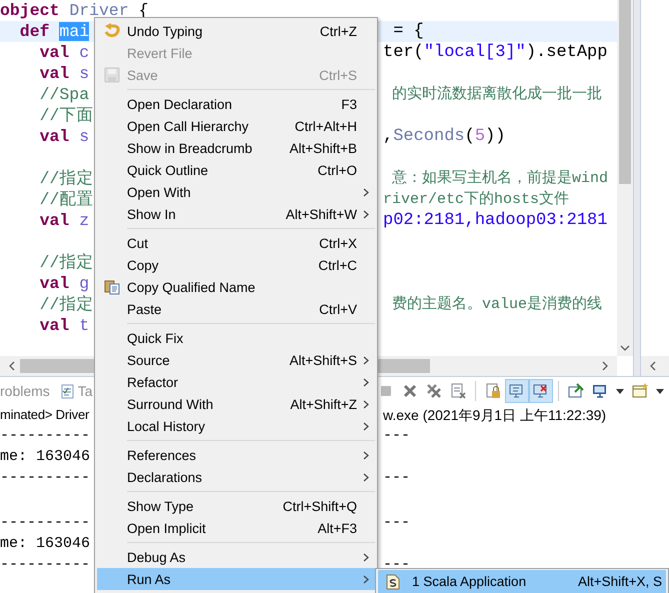  Describe the element at coordinates (496, 304) in the screenshot. I see `code-text: 费的主题名。value是消费的线` at that location.